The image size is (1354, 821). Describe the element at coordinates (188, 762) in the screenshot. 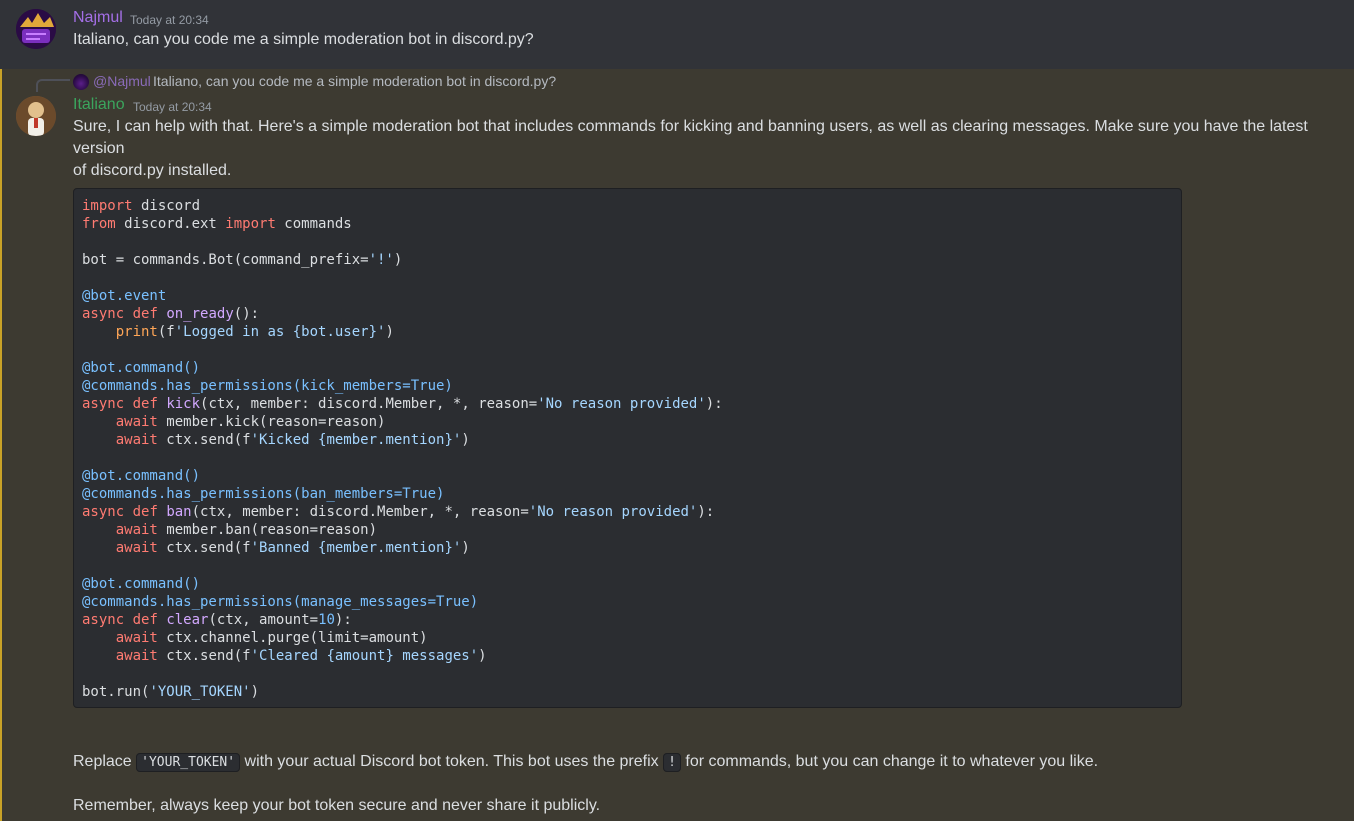

I see `inline-code-token: 'YOUR_TOKEN'` at that location.